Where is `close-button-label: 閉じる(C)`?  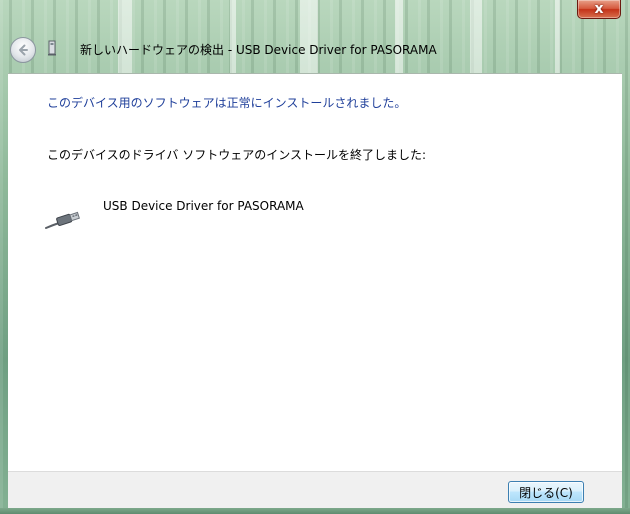
close-button-label: 閉じる(C) is located at coordinates (546, 492).